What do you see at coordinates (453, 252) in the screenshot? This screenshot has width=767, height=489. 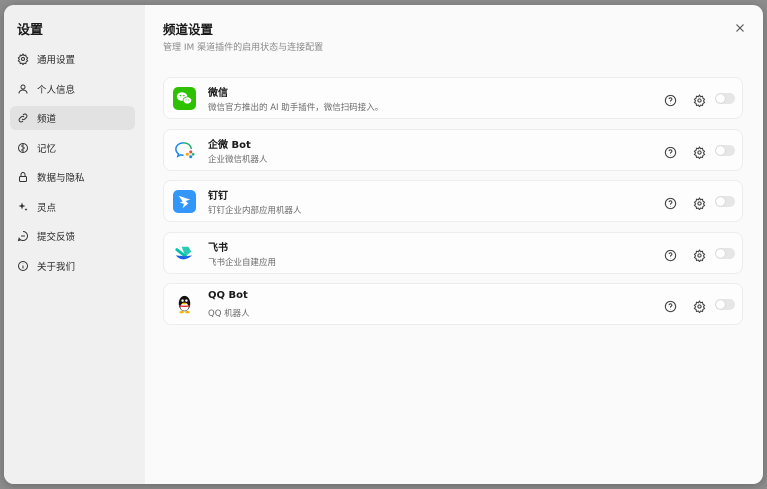 I see `channel-card-feishu: 飞书 飞书企业自建应用` at bounding box center [453, 252].